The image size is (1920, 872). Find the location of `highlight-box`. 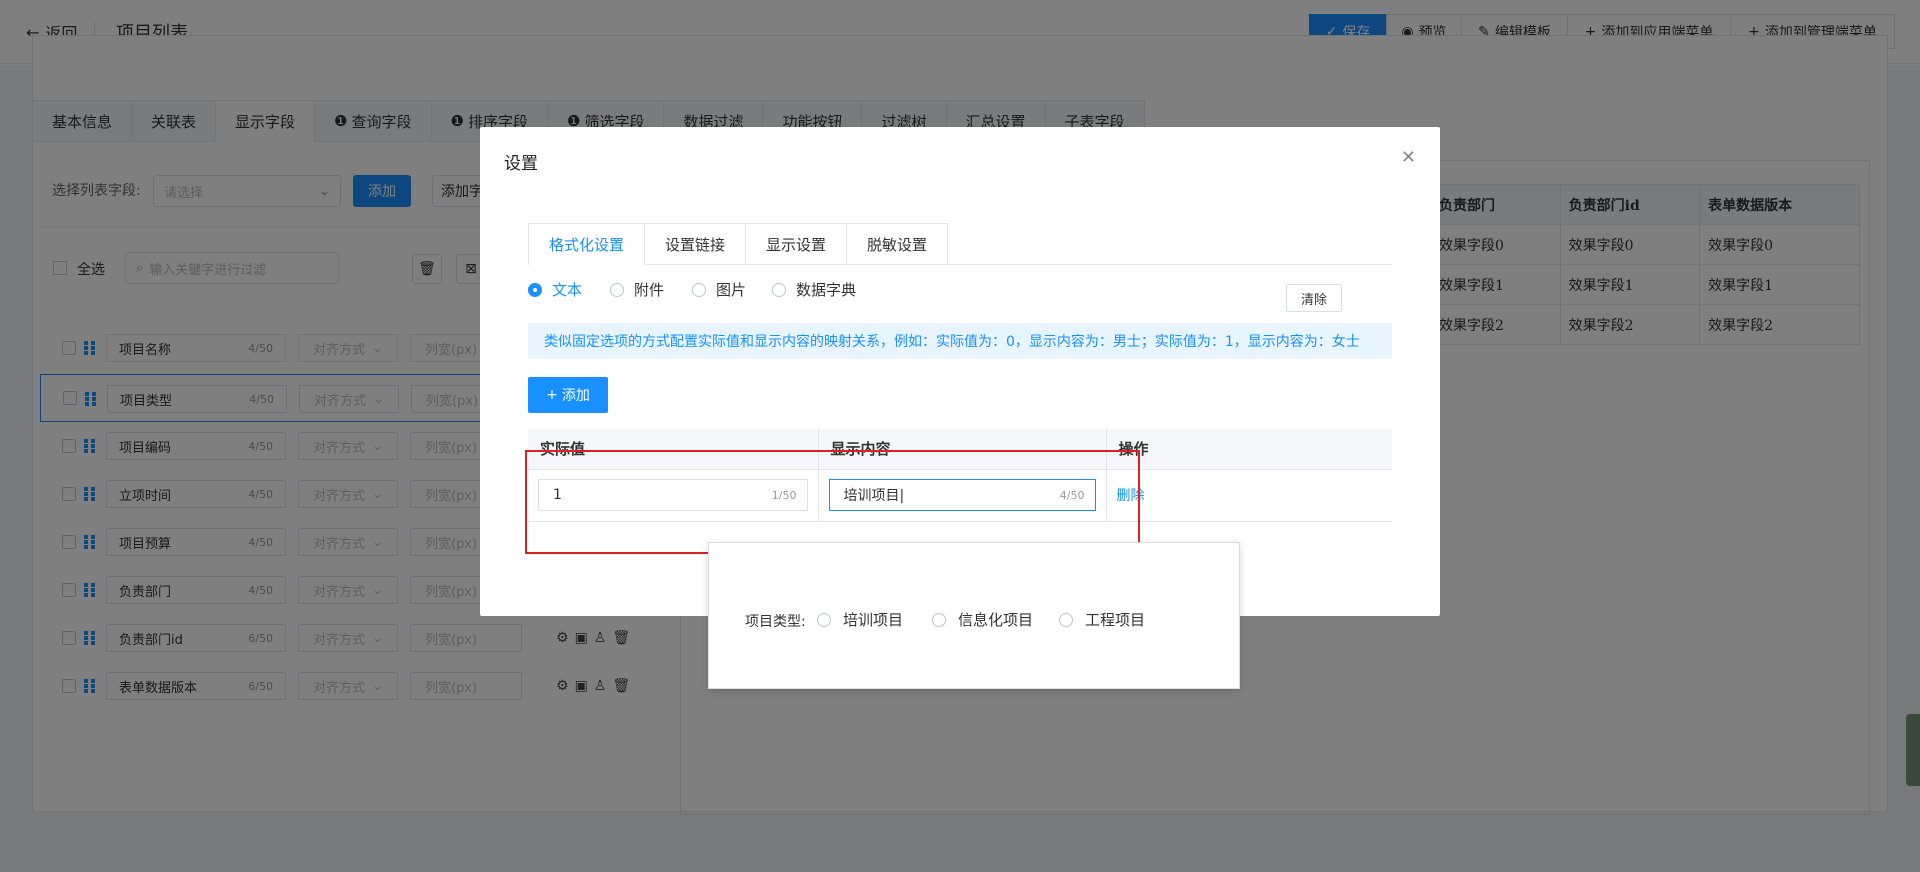

highlight-box is located at coordinates (832, 502).